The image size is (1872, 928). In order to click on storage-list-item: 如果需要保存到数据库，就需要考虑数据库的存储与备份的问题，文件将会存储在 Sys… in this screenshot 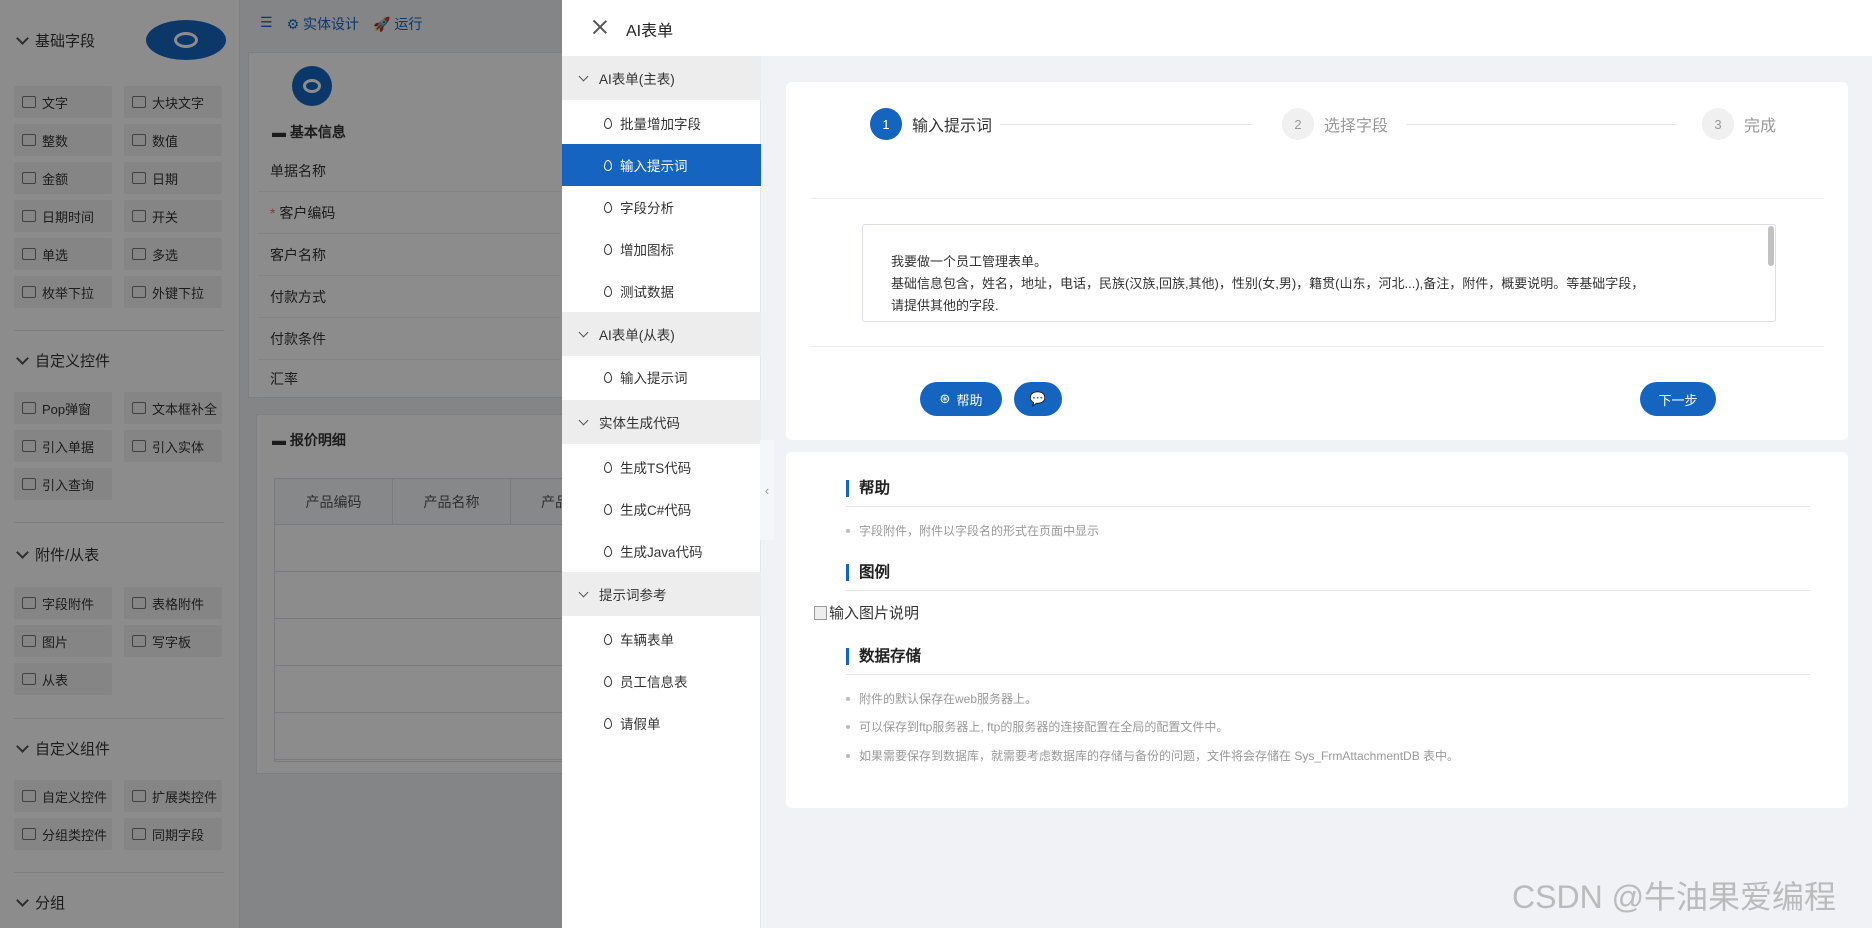, I will do `click(1152, 755)`.